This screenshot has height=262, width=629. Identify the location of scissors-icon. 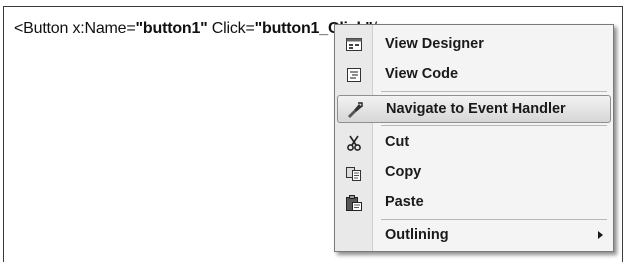
(354, 143).